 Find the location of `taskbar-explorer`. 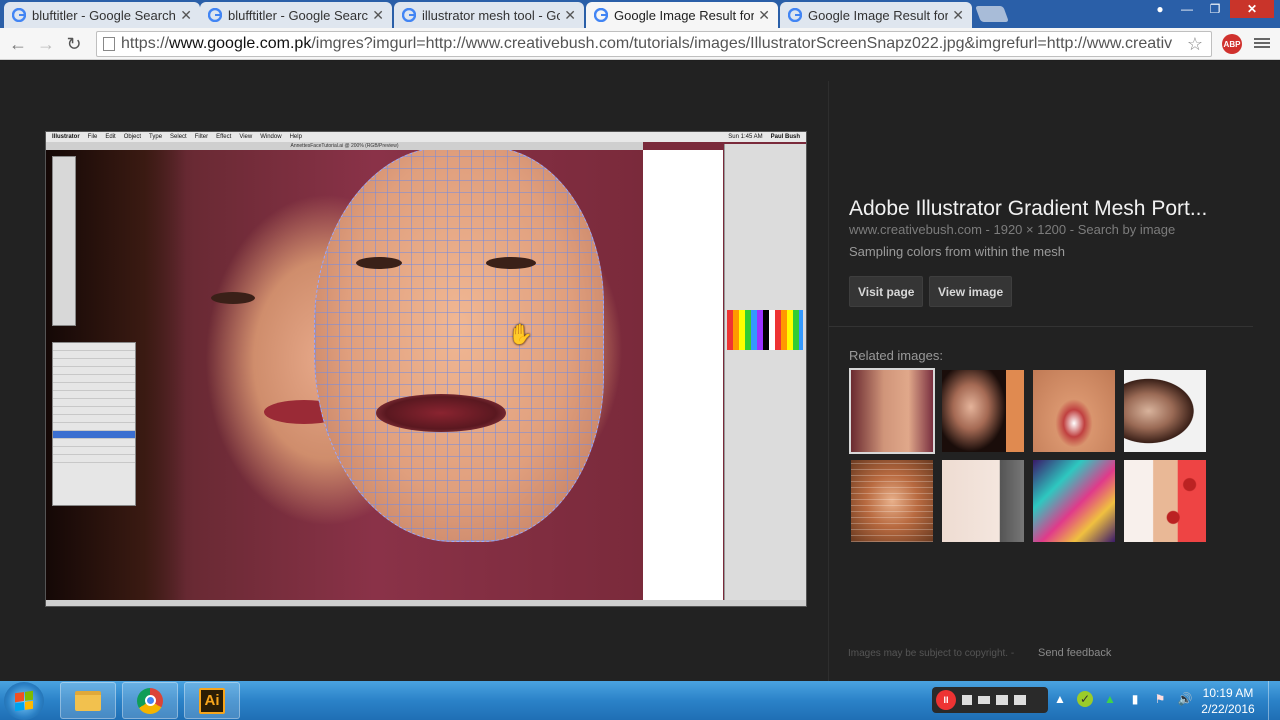

taskbar-explorer is located at coordinates (88, 700).